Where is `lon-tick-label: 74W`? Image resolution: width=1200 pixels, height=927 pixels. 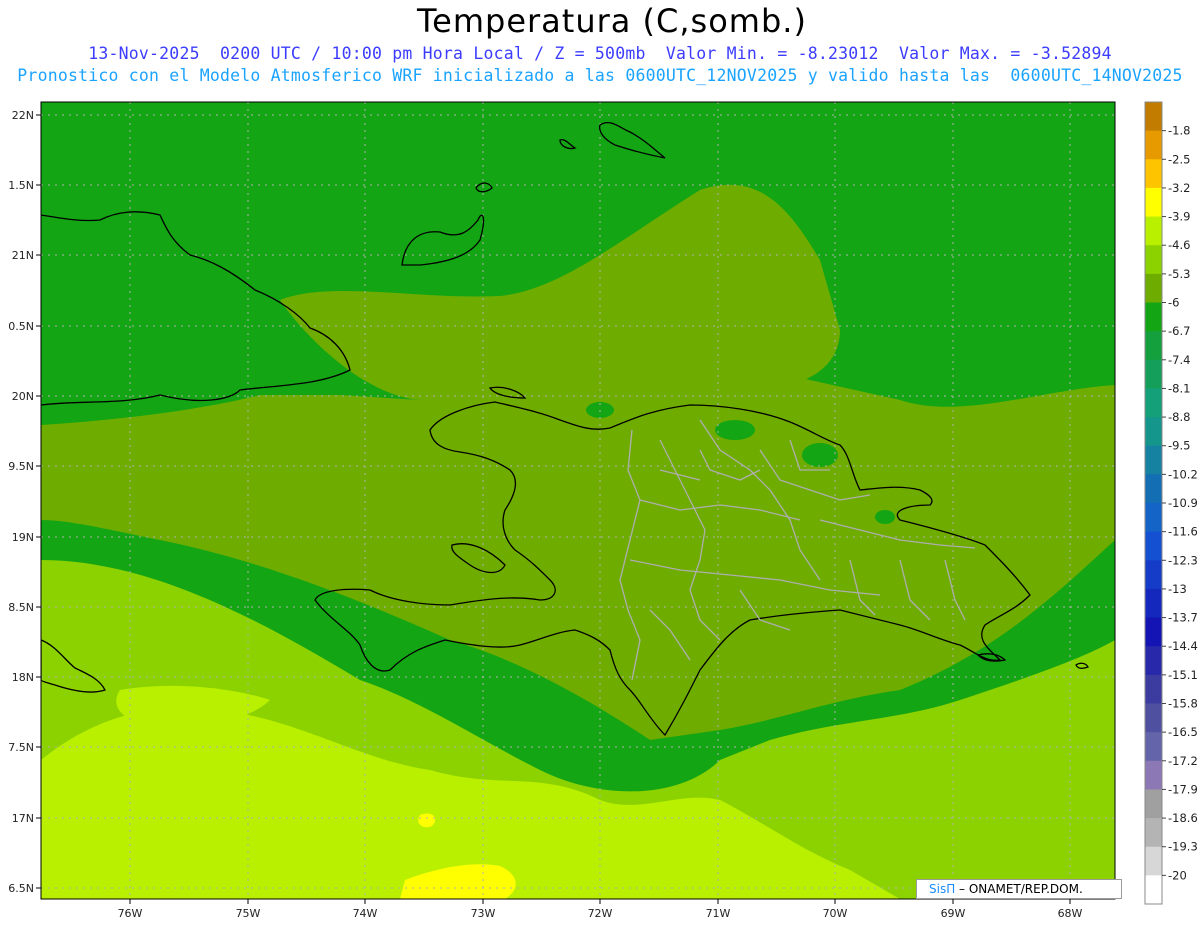
lon-tick-label: 74W is located at coordinates (365, 913).